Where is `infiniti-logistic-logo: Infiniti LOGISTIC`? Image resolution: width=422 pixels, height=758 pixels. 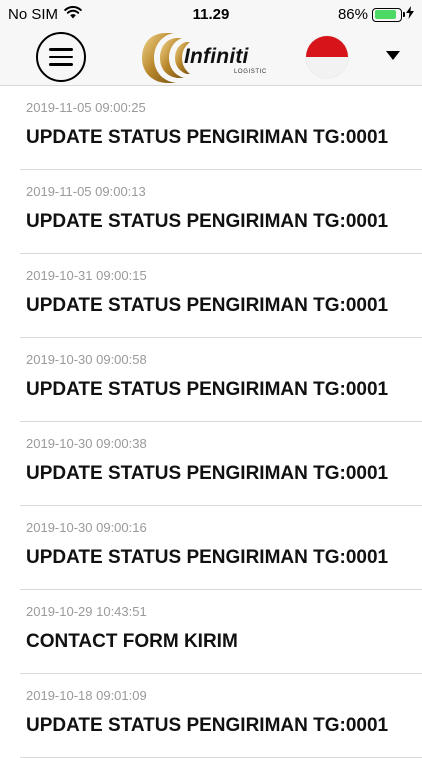
infiniti-logistic-logo: Infiniti LOGISTIC is located at coordinates (207, 57).